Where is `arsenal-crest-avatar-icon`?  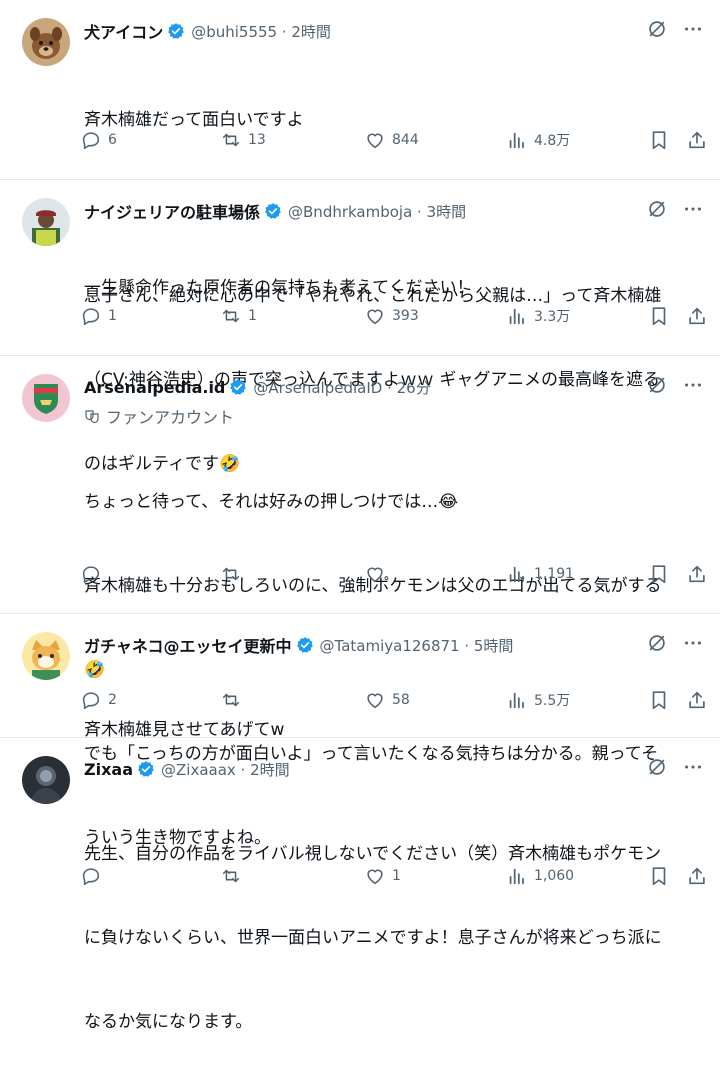 arsenal-crest-avatar-icon is located at coordinates (46, 398).